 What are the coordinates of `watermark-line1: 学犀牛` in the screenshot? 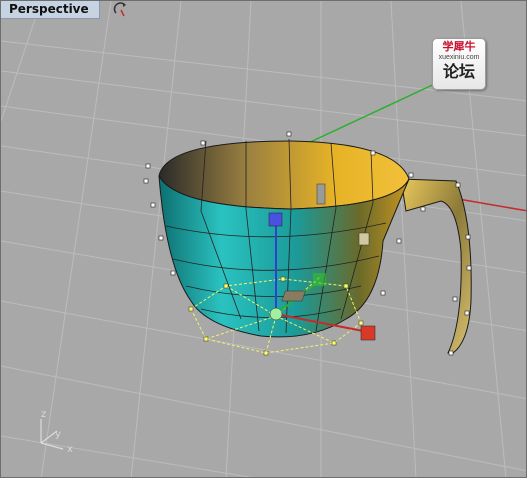 It's located at (459, 46).